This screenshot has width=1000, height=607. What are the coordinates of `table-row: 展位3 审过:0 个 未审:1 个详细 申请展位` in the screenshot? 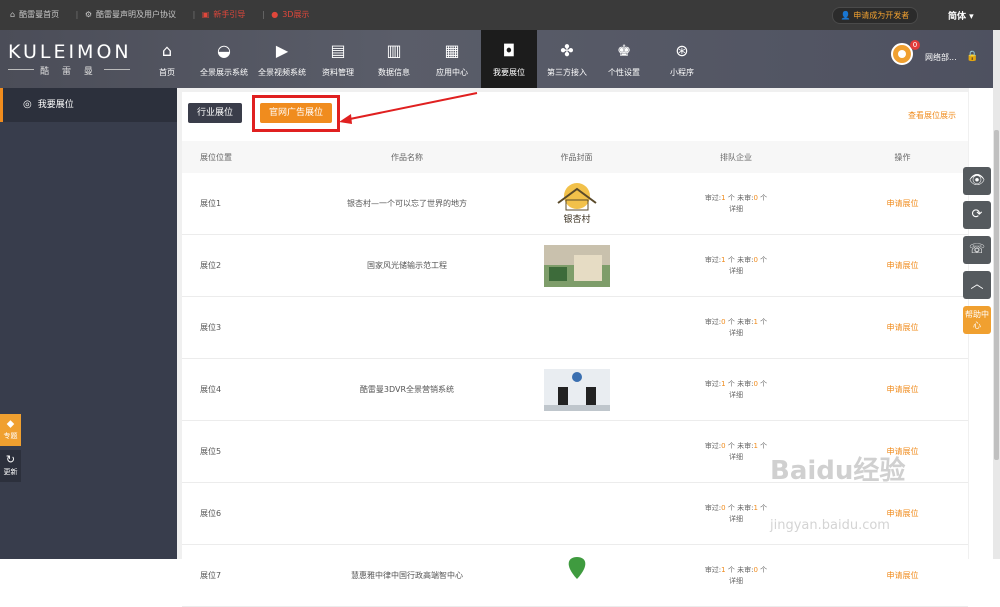 It's located at (575, 327).